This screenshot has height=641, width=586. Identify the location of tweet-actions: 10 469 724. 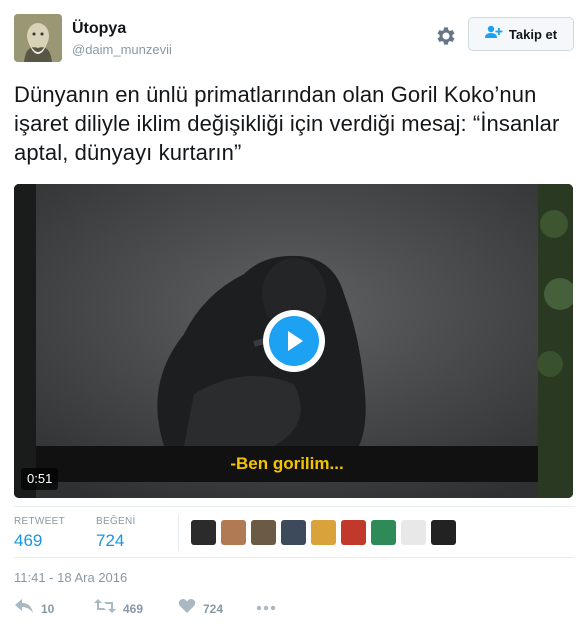
(294, 610).